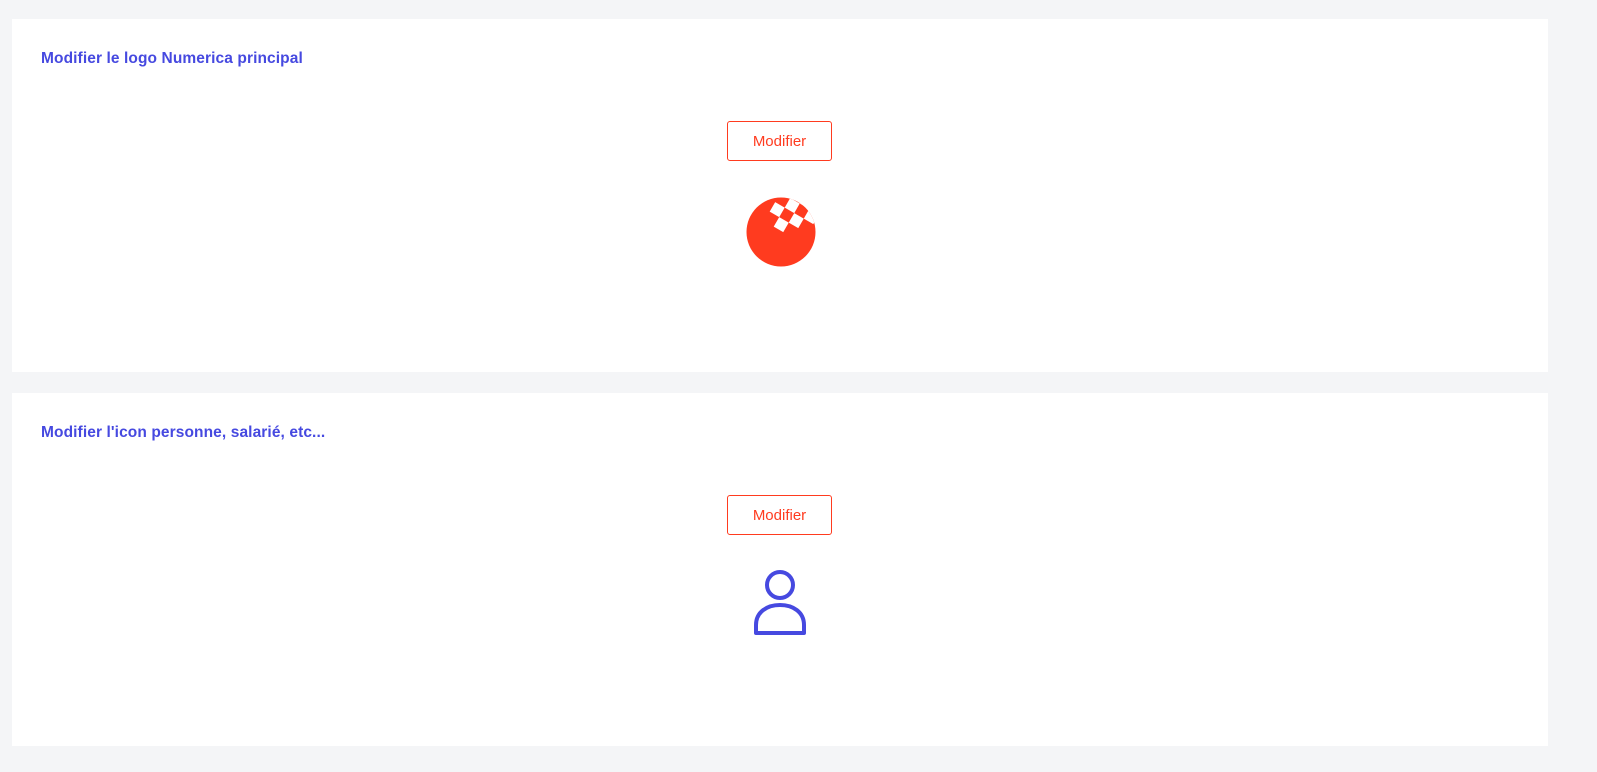 This screenshot has width=1597, height=772. Describe the element at coordinates (779, 515) in the screenshot. I see `edit-person-icon-button: Modifier` at that location.